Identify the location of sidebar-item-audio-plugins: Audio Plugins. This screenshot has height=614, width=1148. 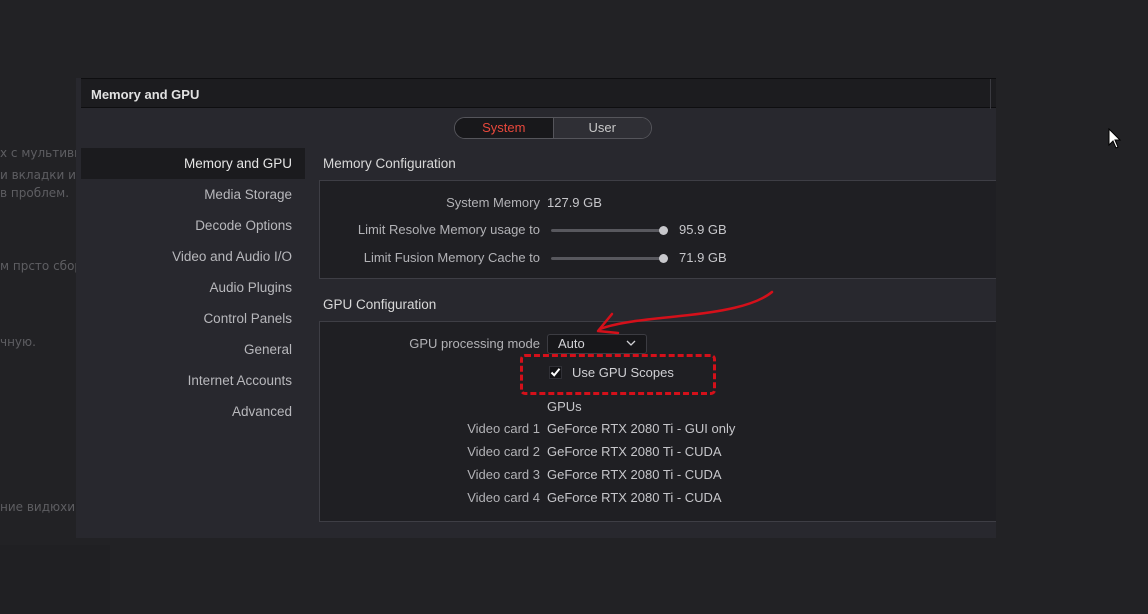
(193, 287).